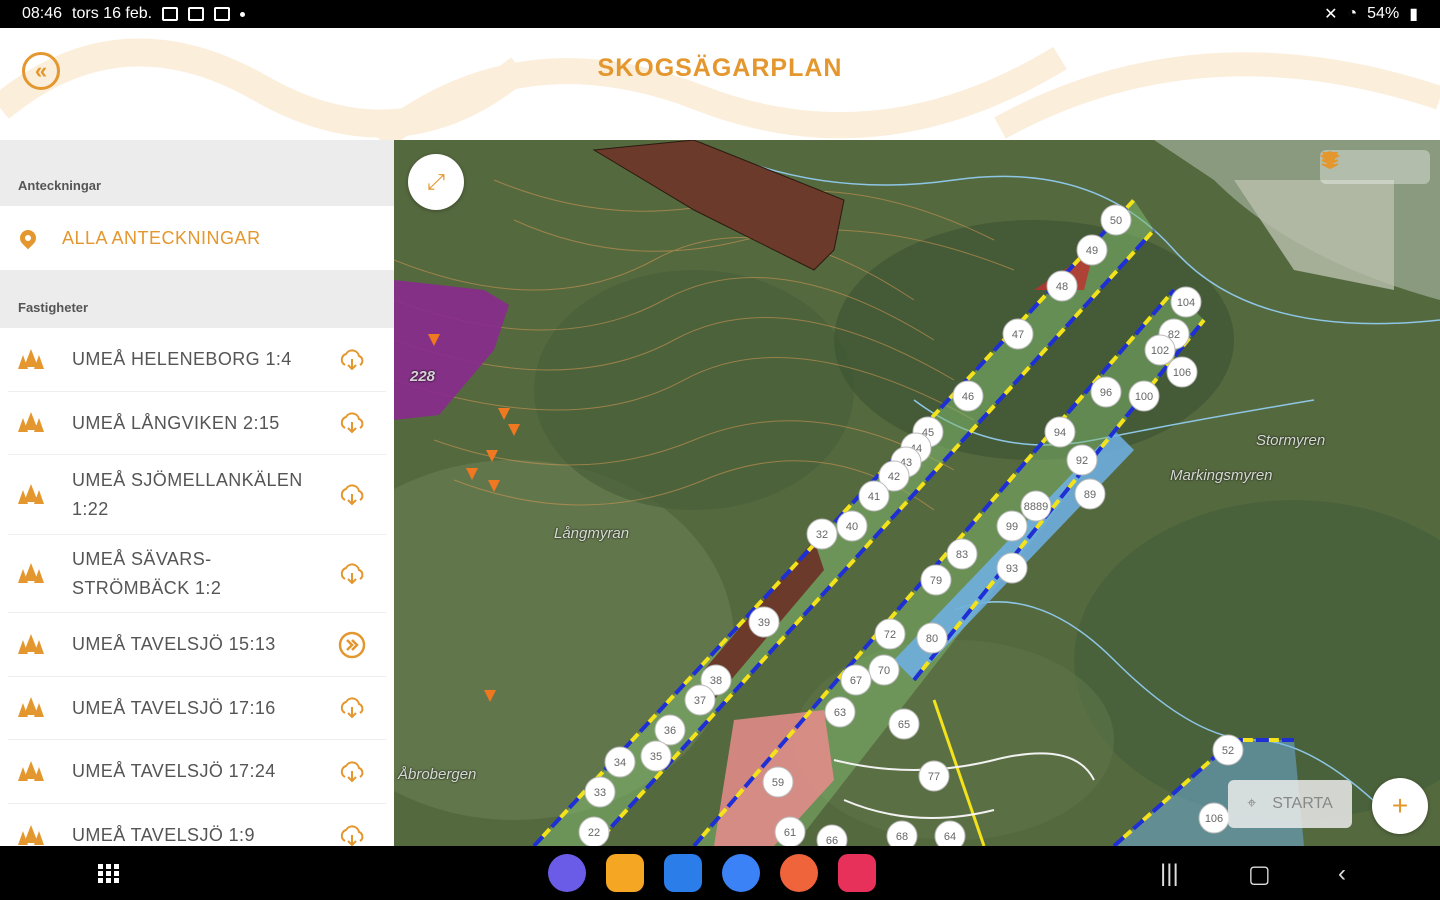 This screenshot has width=1440, height=900. Describe the element at coordinates (1290, 804) in the screenshot. I see `start-button: ⌖ STARTA` at that location.